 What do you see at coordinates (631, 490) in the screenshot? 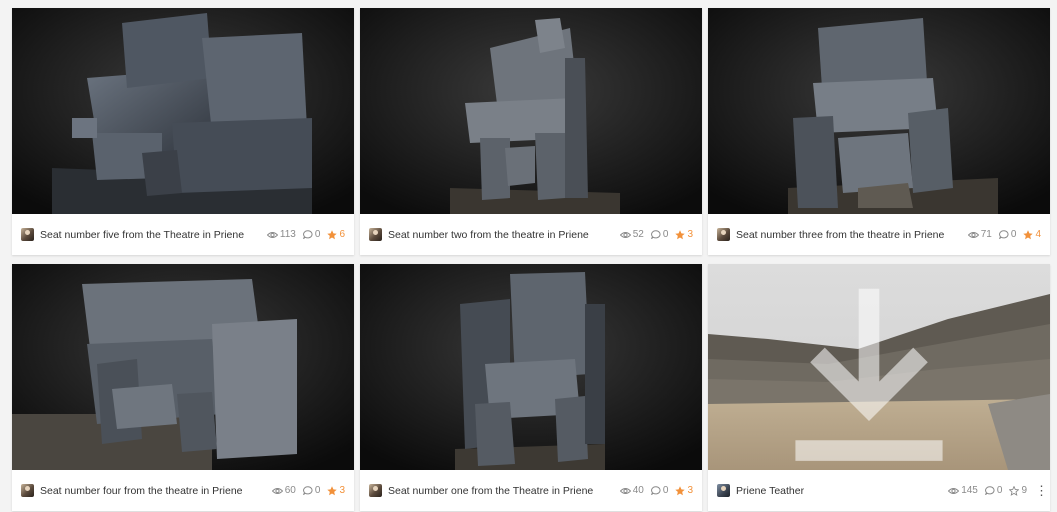
I see `view-count: 40` at bounding box center [631, 490].